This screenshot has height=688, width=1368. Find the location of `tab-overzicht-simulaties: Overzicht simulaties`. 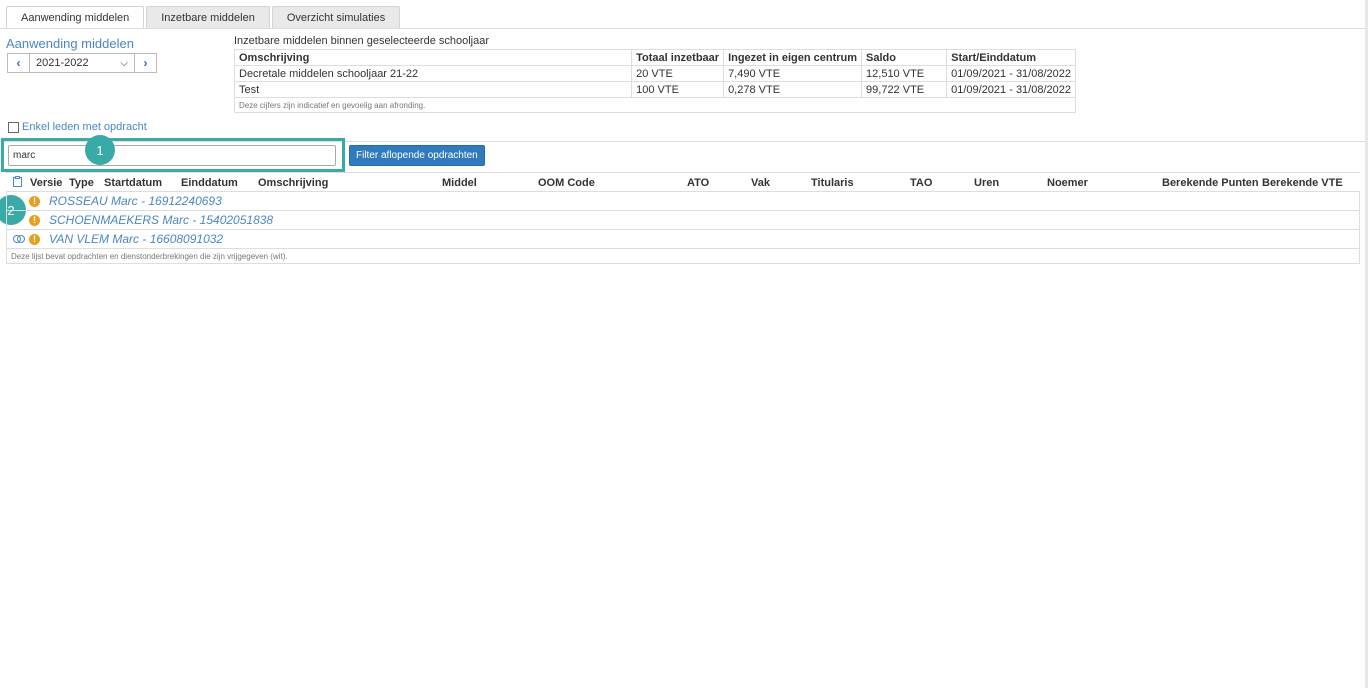

tab-overzicht-simulaties: Overzicht simulaties is located at coordinates (336, 17).